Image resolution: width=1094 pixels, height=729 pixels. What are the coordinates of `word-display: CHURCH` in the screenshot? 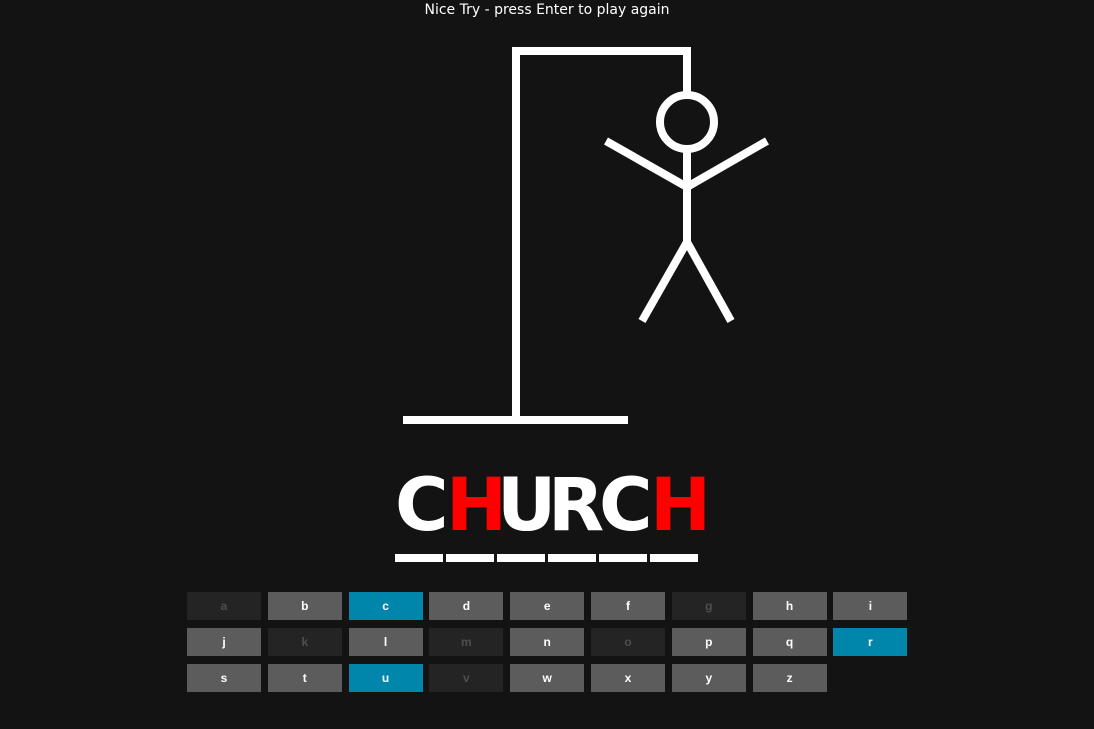 It's located at (553, 513).